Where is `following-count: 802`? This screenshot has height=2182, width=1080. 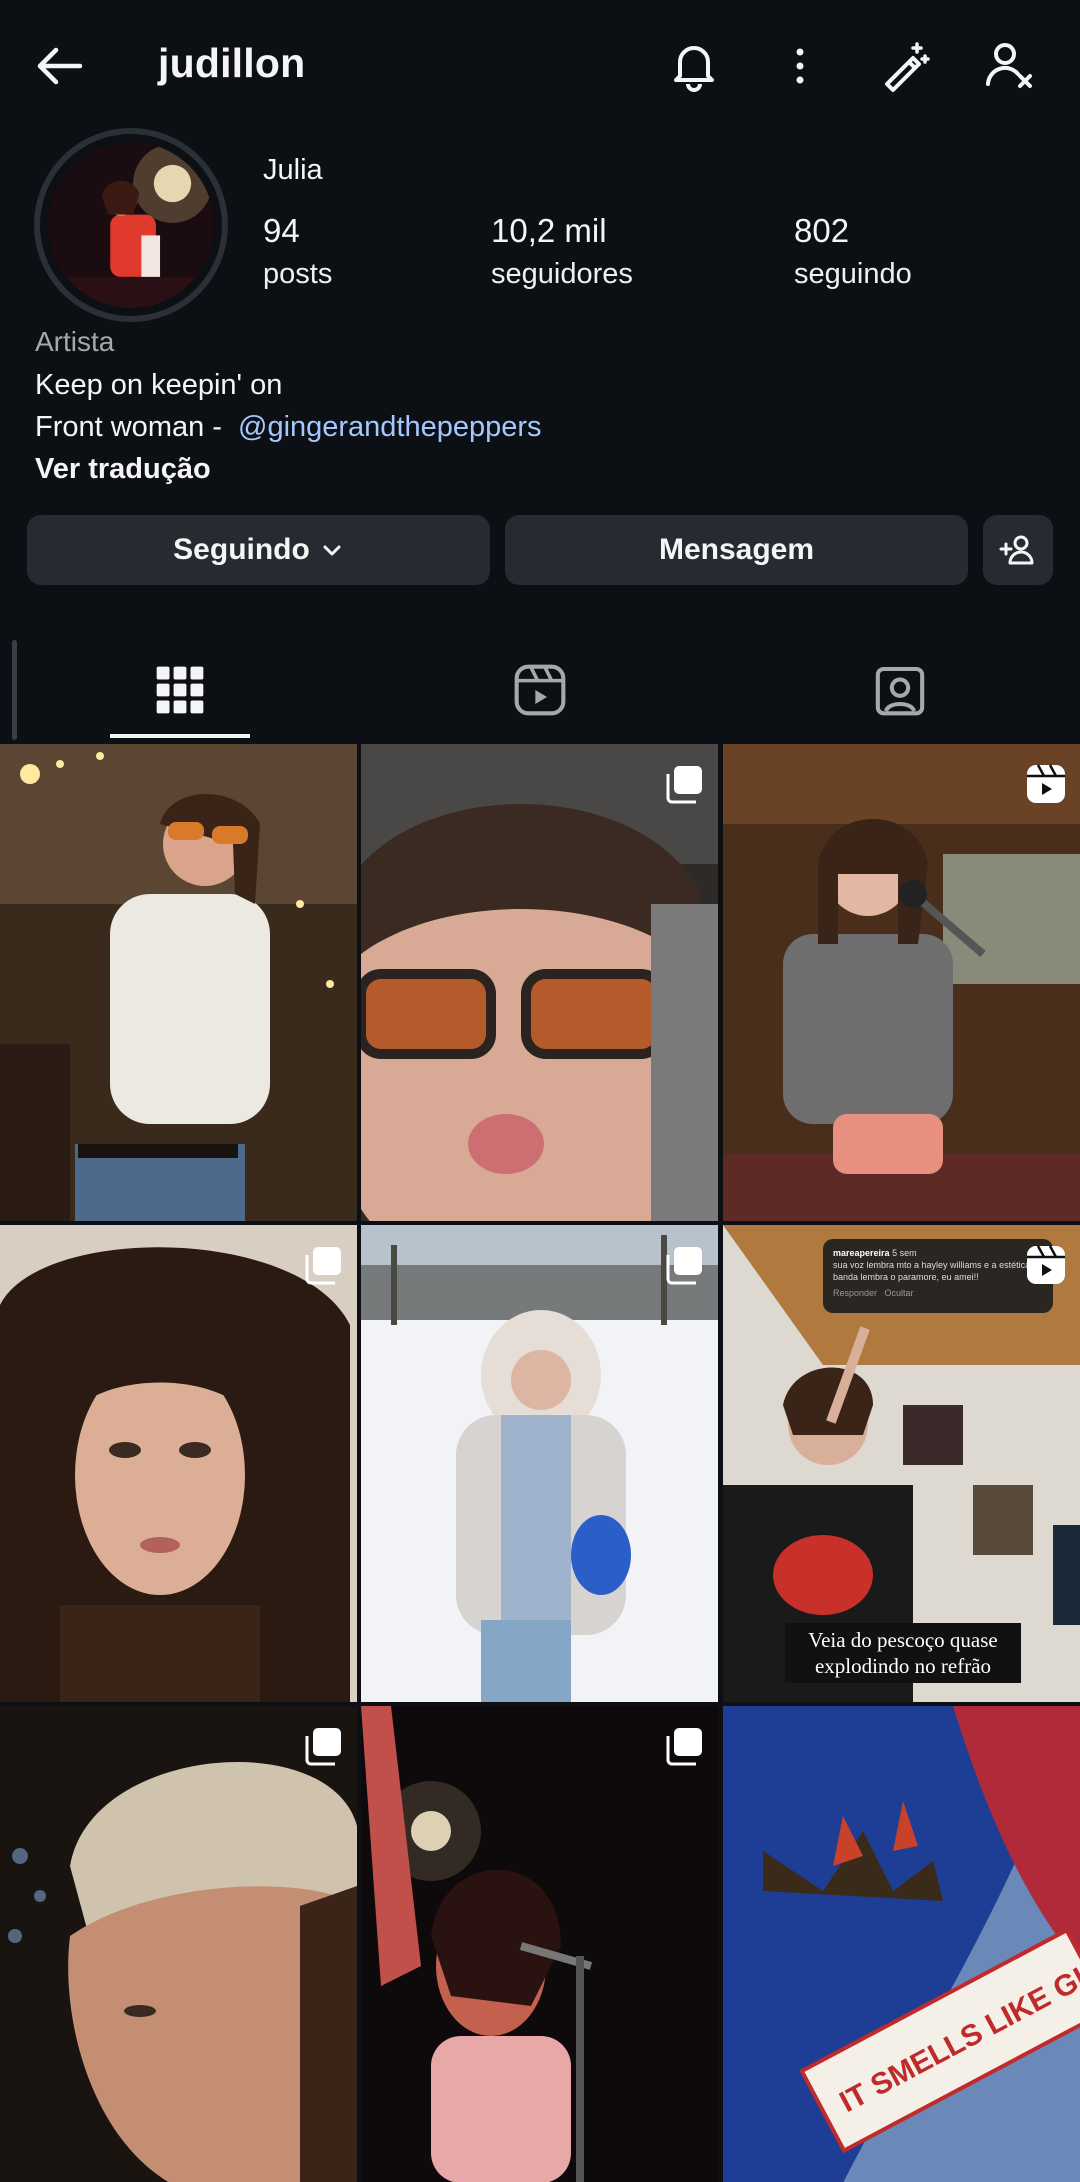
following-count: 802 is located at coordinates (822, 230).